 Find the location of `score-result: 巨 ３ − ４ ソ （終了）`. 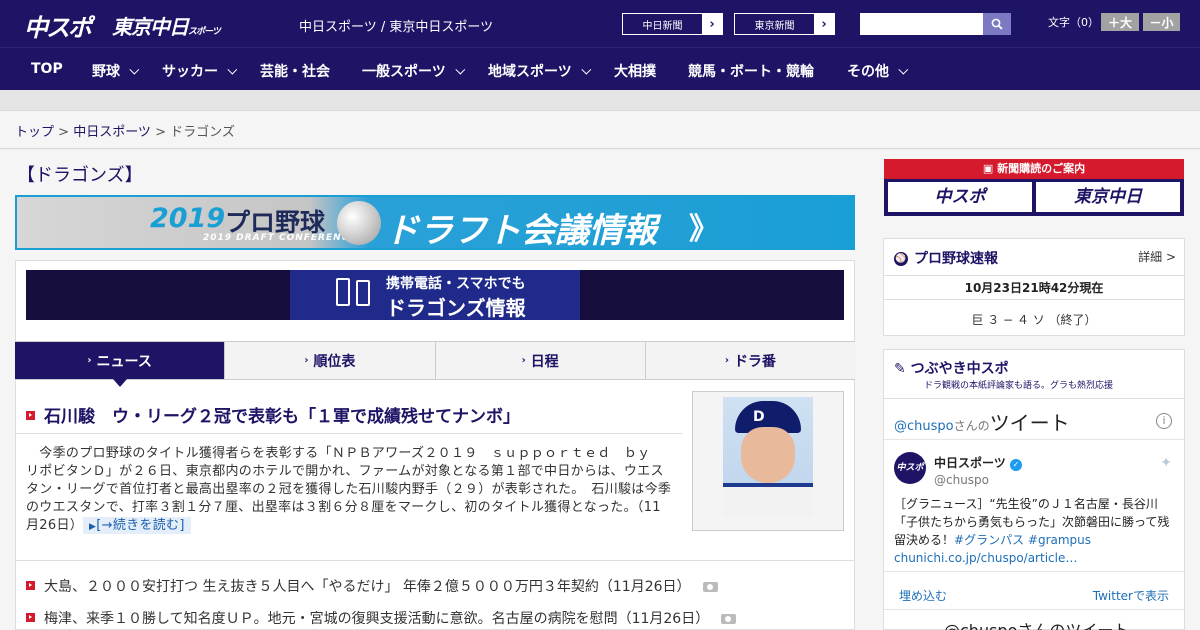

score-result: 巨 ３ − ４ ソ （終了） is located at coordinates (1034, 319).